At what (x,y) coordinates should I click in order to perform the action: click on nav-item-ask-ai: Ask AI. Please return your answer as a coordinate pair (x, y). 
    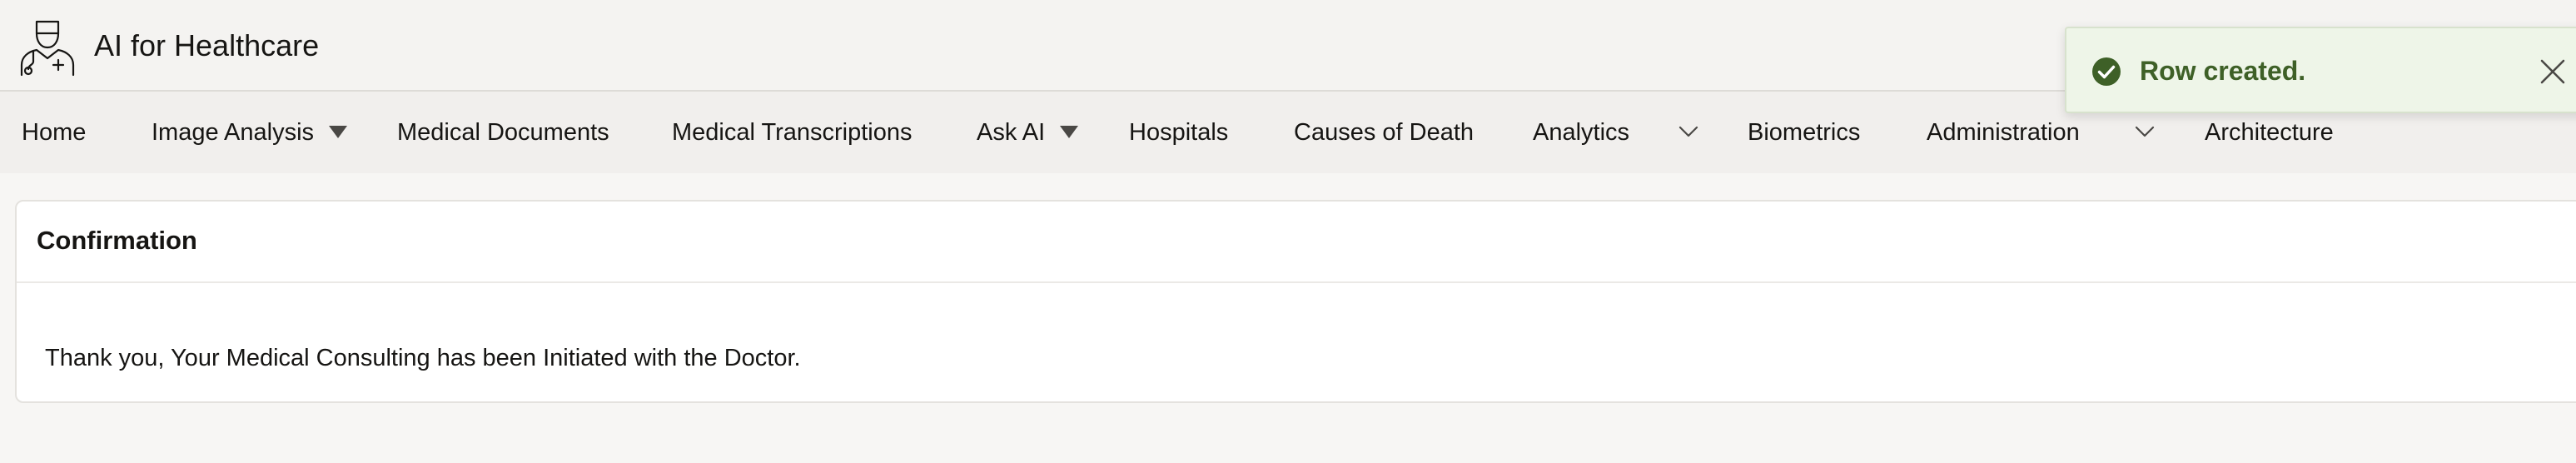
    Looking at the image, I should click on (1011, 132).